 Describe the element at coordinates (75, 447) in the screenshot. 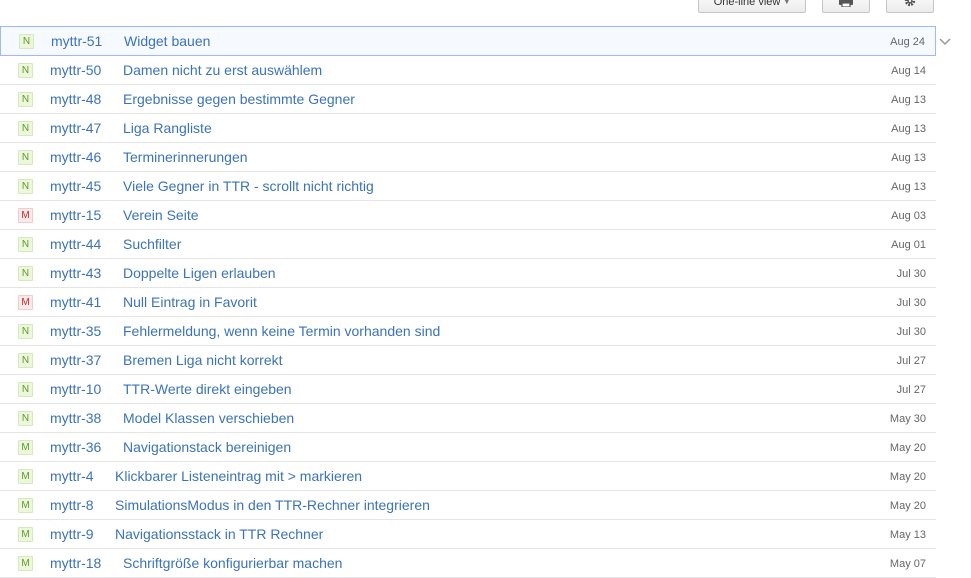

I see `issue-key-link: myttr-36` at that location.